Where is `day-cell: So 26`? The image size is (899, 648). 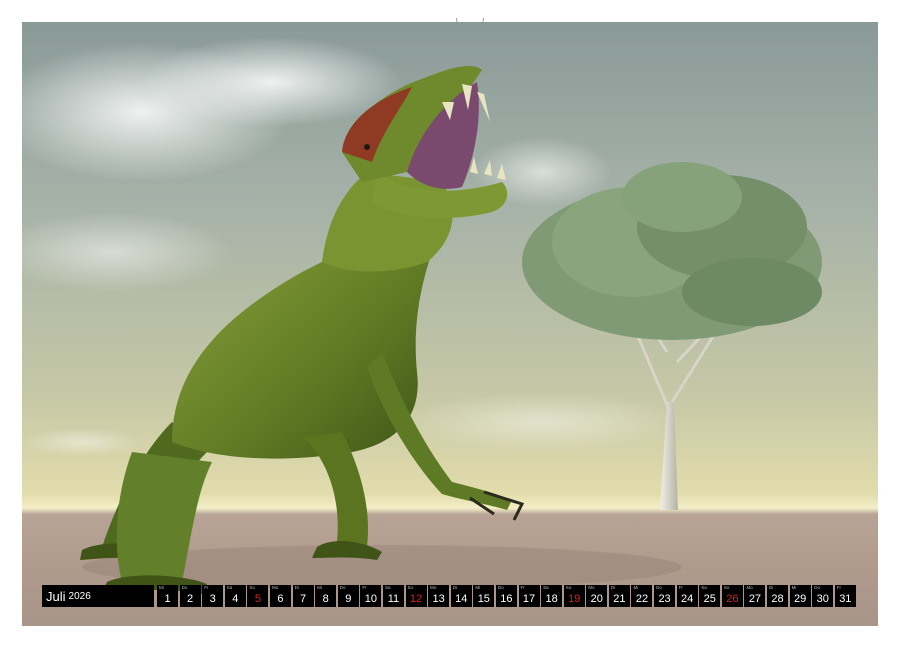
day-cell: So 26 is located at coordinates (732, 596).